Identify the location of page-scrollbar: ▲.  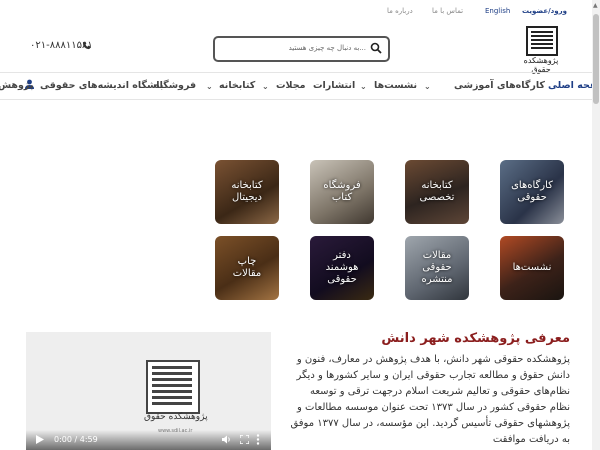
(596, 225).